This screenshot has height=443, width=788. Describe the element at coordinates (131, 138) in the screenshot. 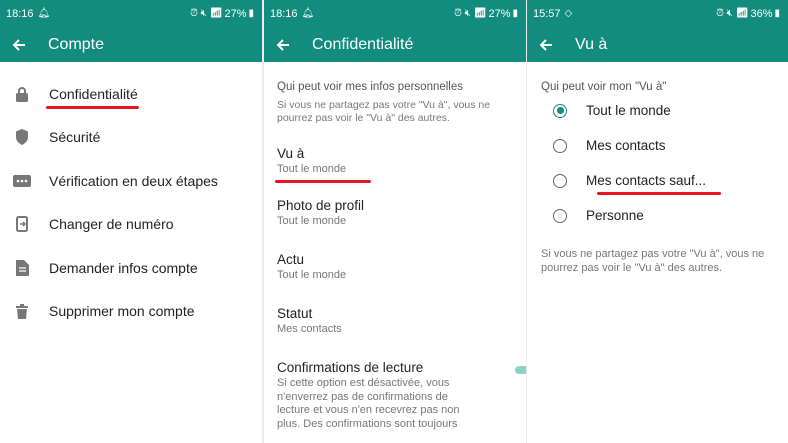

I see `menu-item-security: Sécurité` at that location.